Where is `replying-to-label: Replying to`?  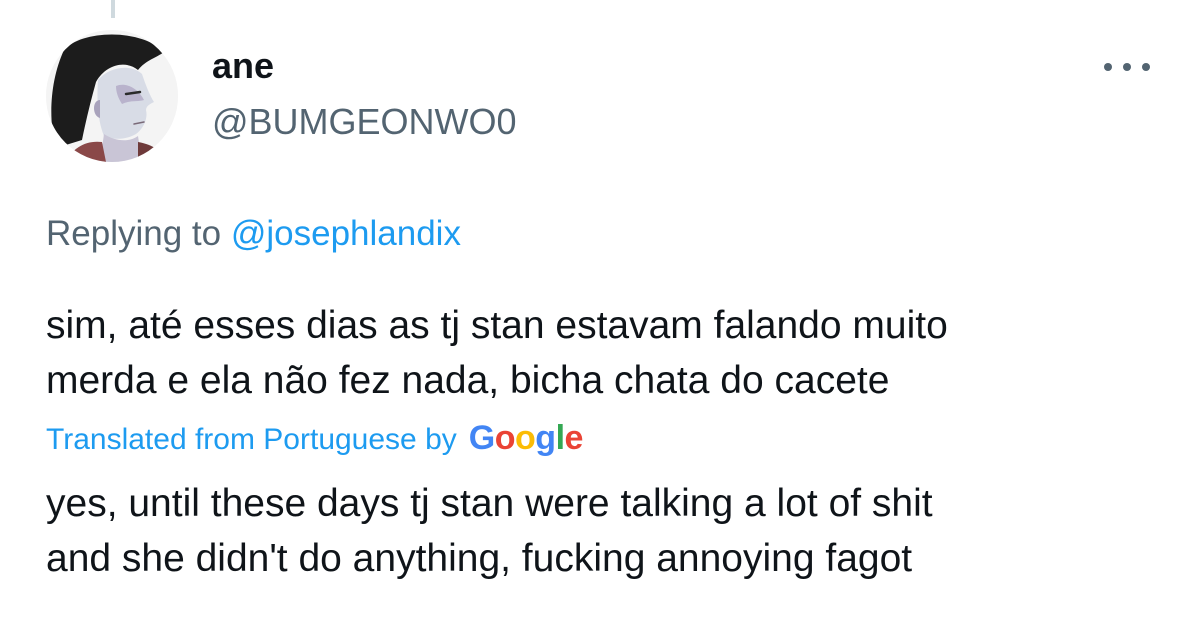 replying-to-label: Replying to is located at coordinates (134, 233).